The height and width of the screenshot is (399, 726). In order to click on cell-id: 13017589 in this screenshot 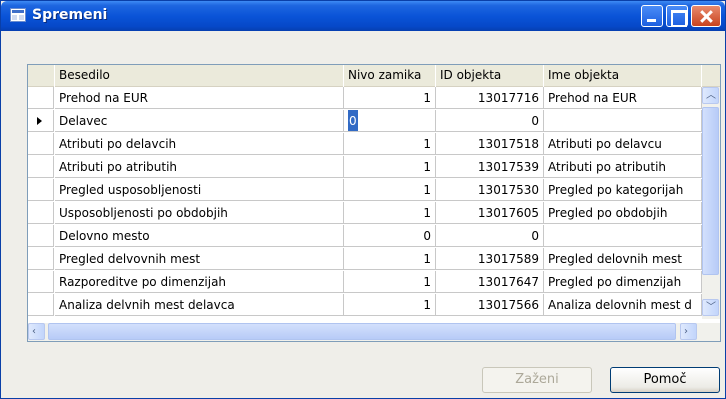, I will do `click(490, 259)`.